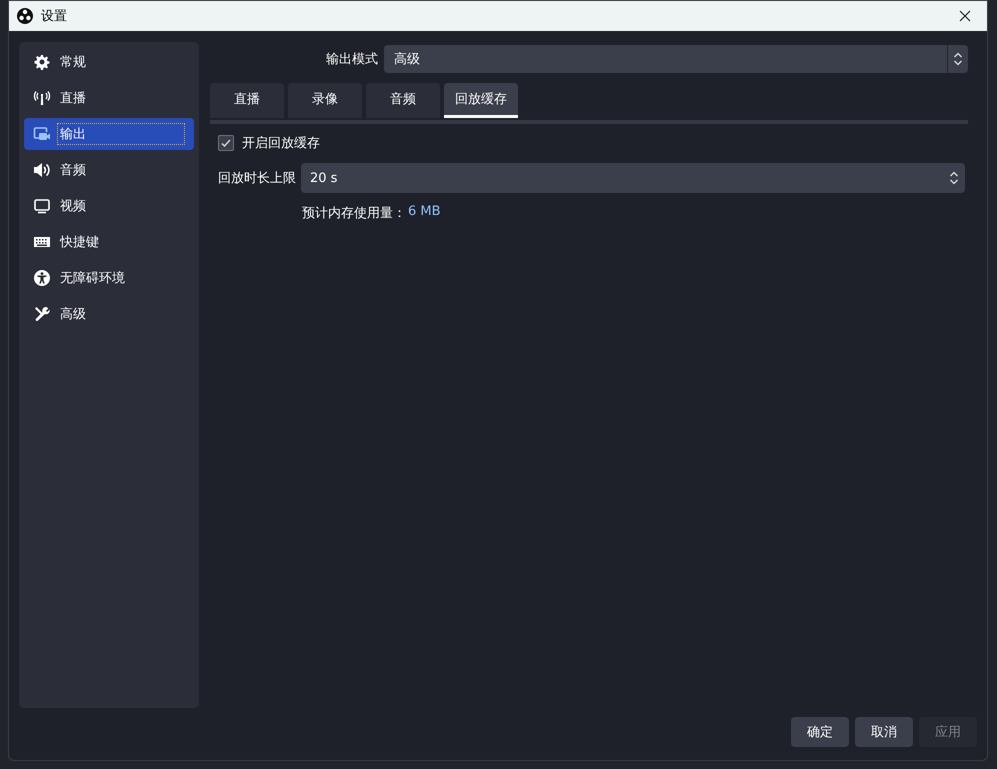 This screenshot has width=997, height=769. Describe the element at coordinates (109, 62) in the screenshot. I see `sidebar-item: 常规` at that location.